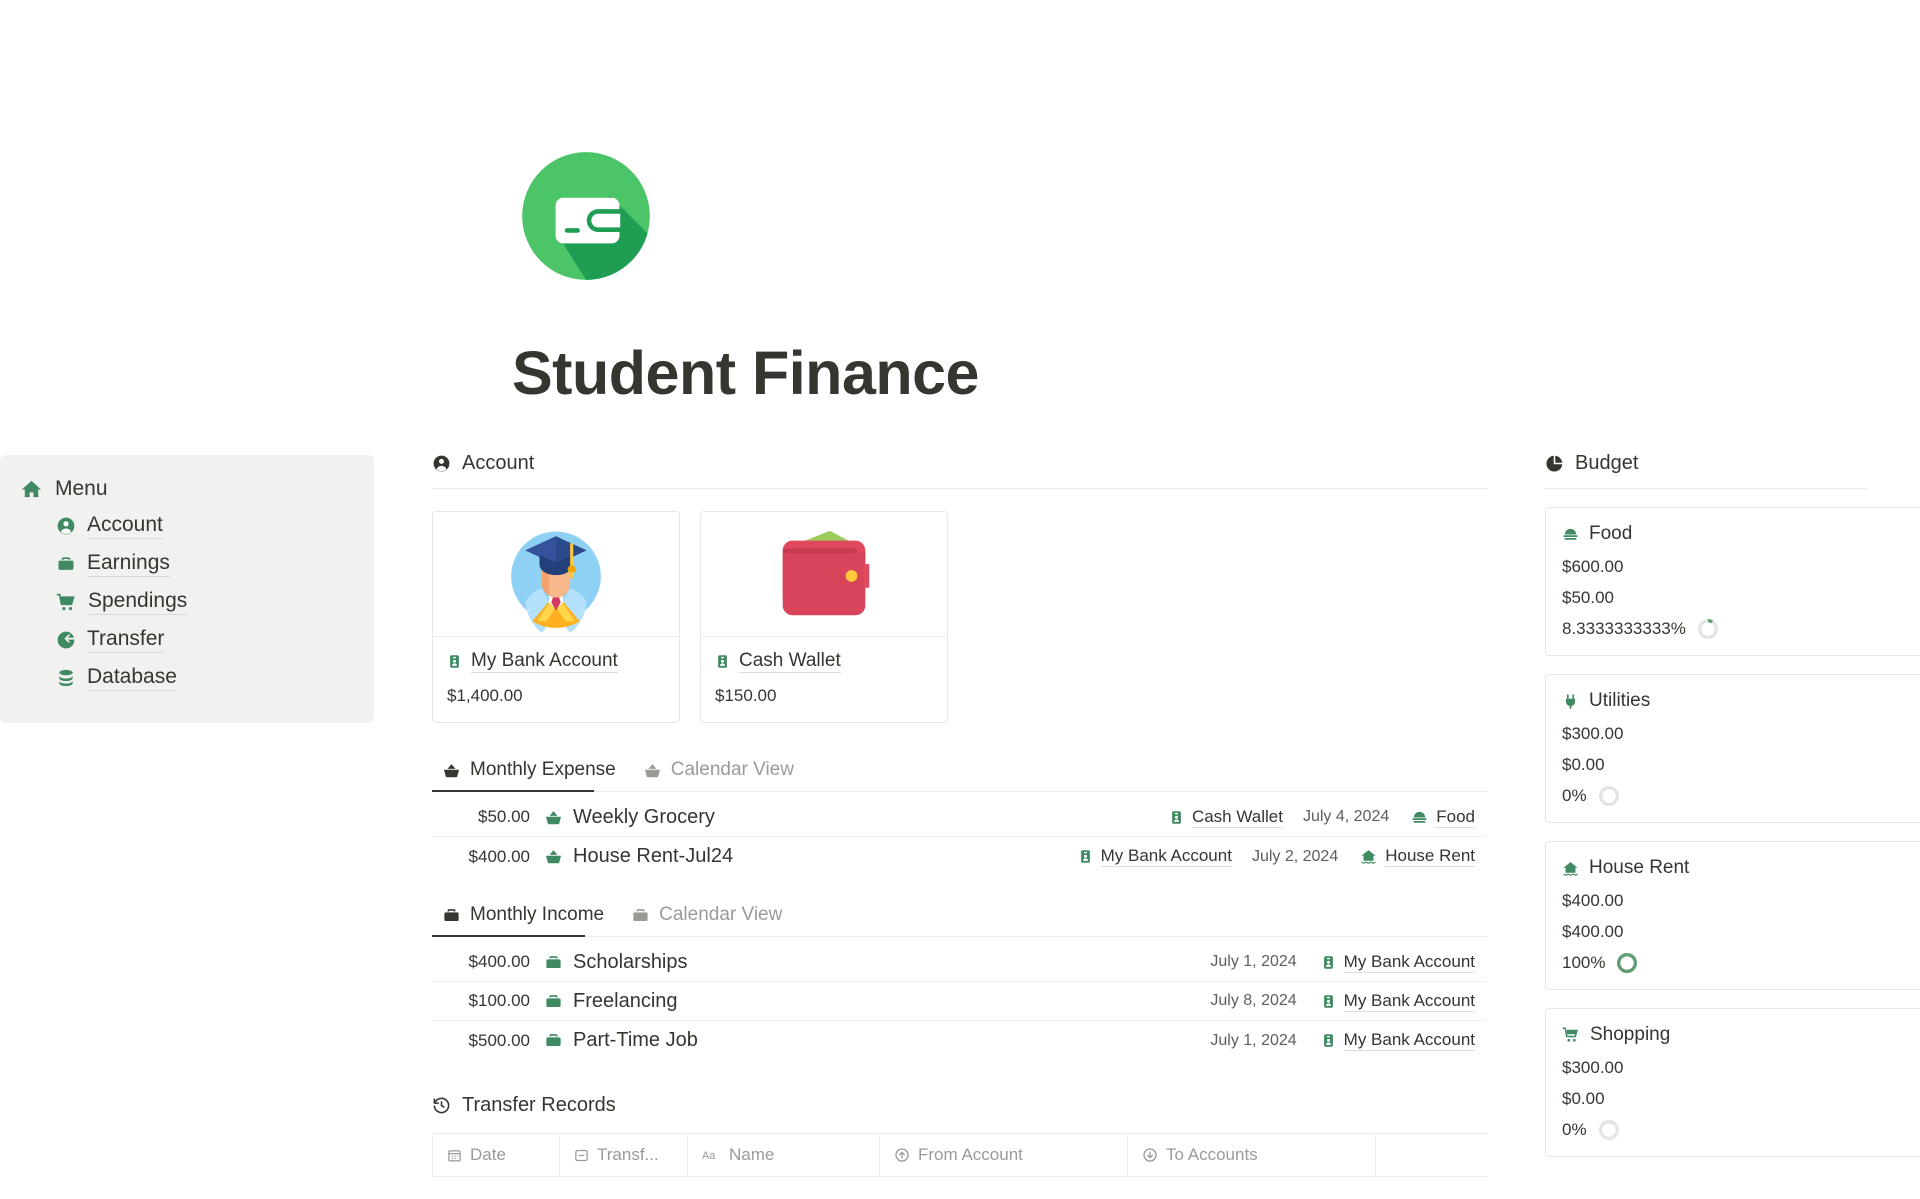 This screenshot has height=1199, width=1920. Describe the element at coordinates (1570, 534) in the screenshot. I see `food-icon` at that location.